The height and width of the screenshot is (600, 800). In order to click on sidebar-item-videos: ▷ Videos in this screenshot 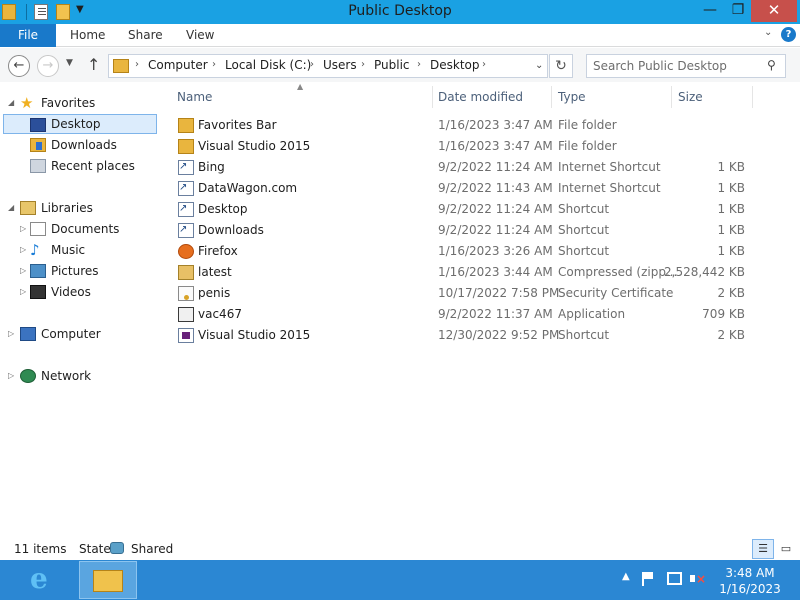, I will do `click(78, 292)`.